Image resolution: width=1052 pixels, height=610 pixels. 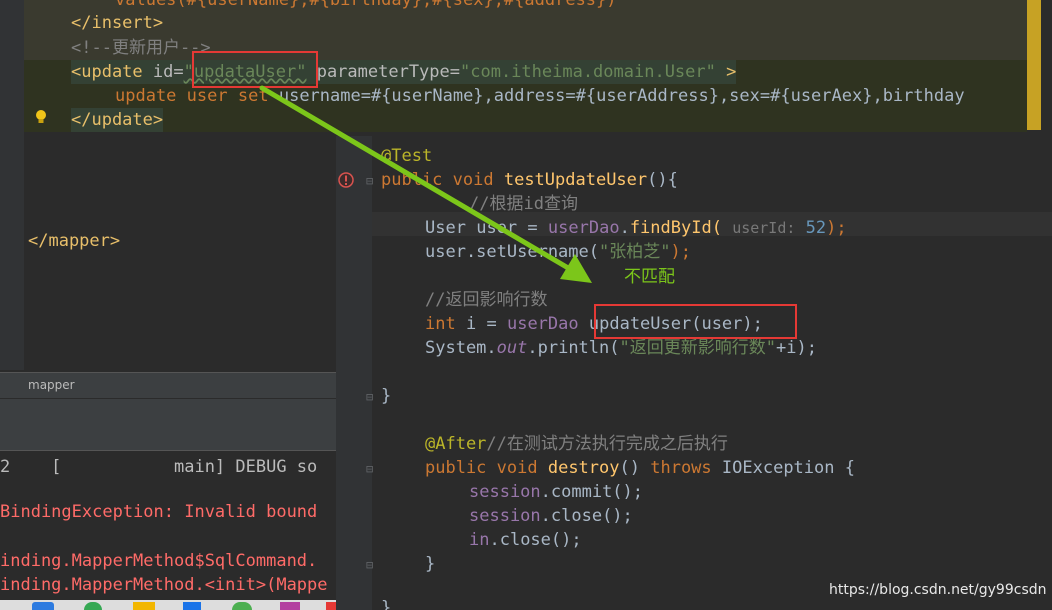 What do you see at coordinates (938, 590) in the screenshot?
I see `watermark: https://blog.csdn.net/gy99csdn` at bounding box center [938, 590].